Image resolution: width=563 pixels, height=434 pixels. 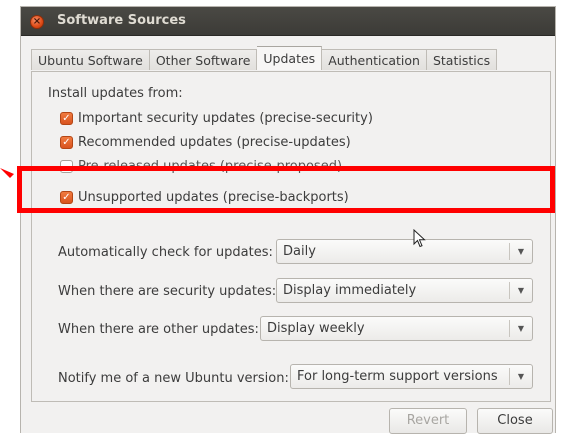 What do you see at coordinates (396, 328) in the screenshot?
I see `other-updates-combo: Display weekly ▼` at bounding box center [396, 328].